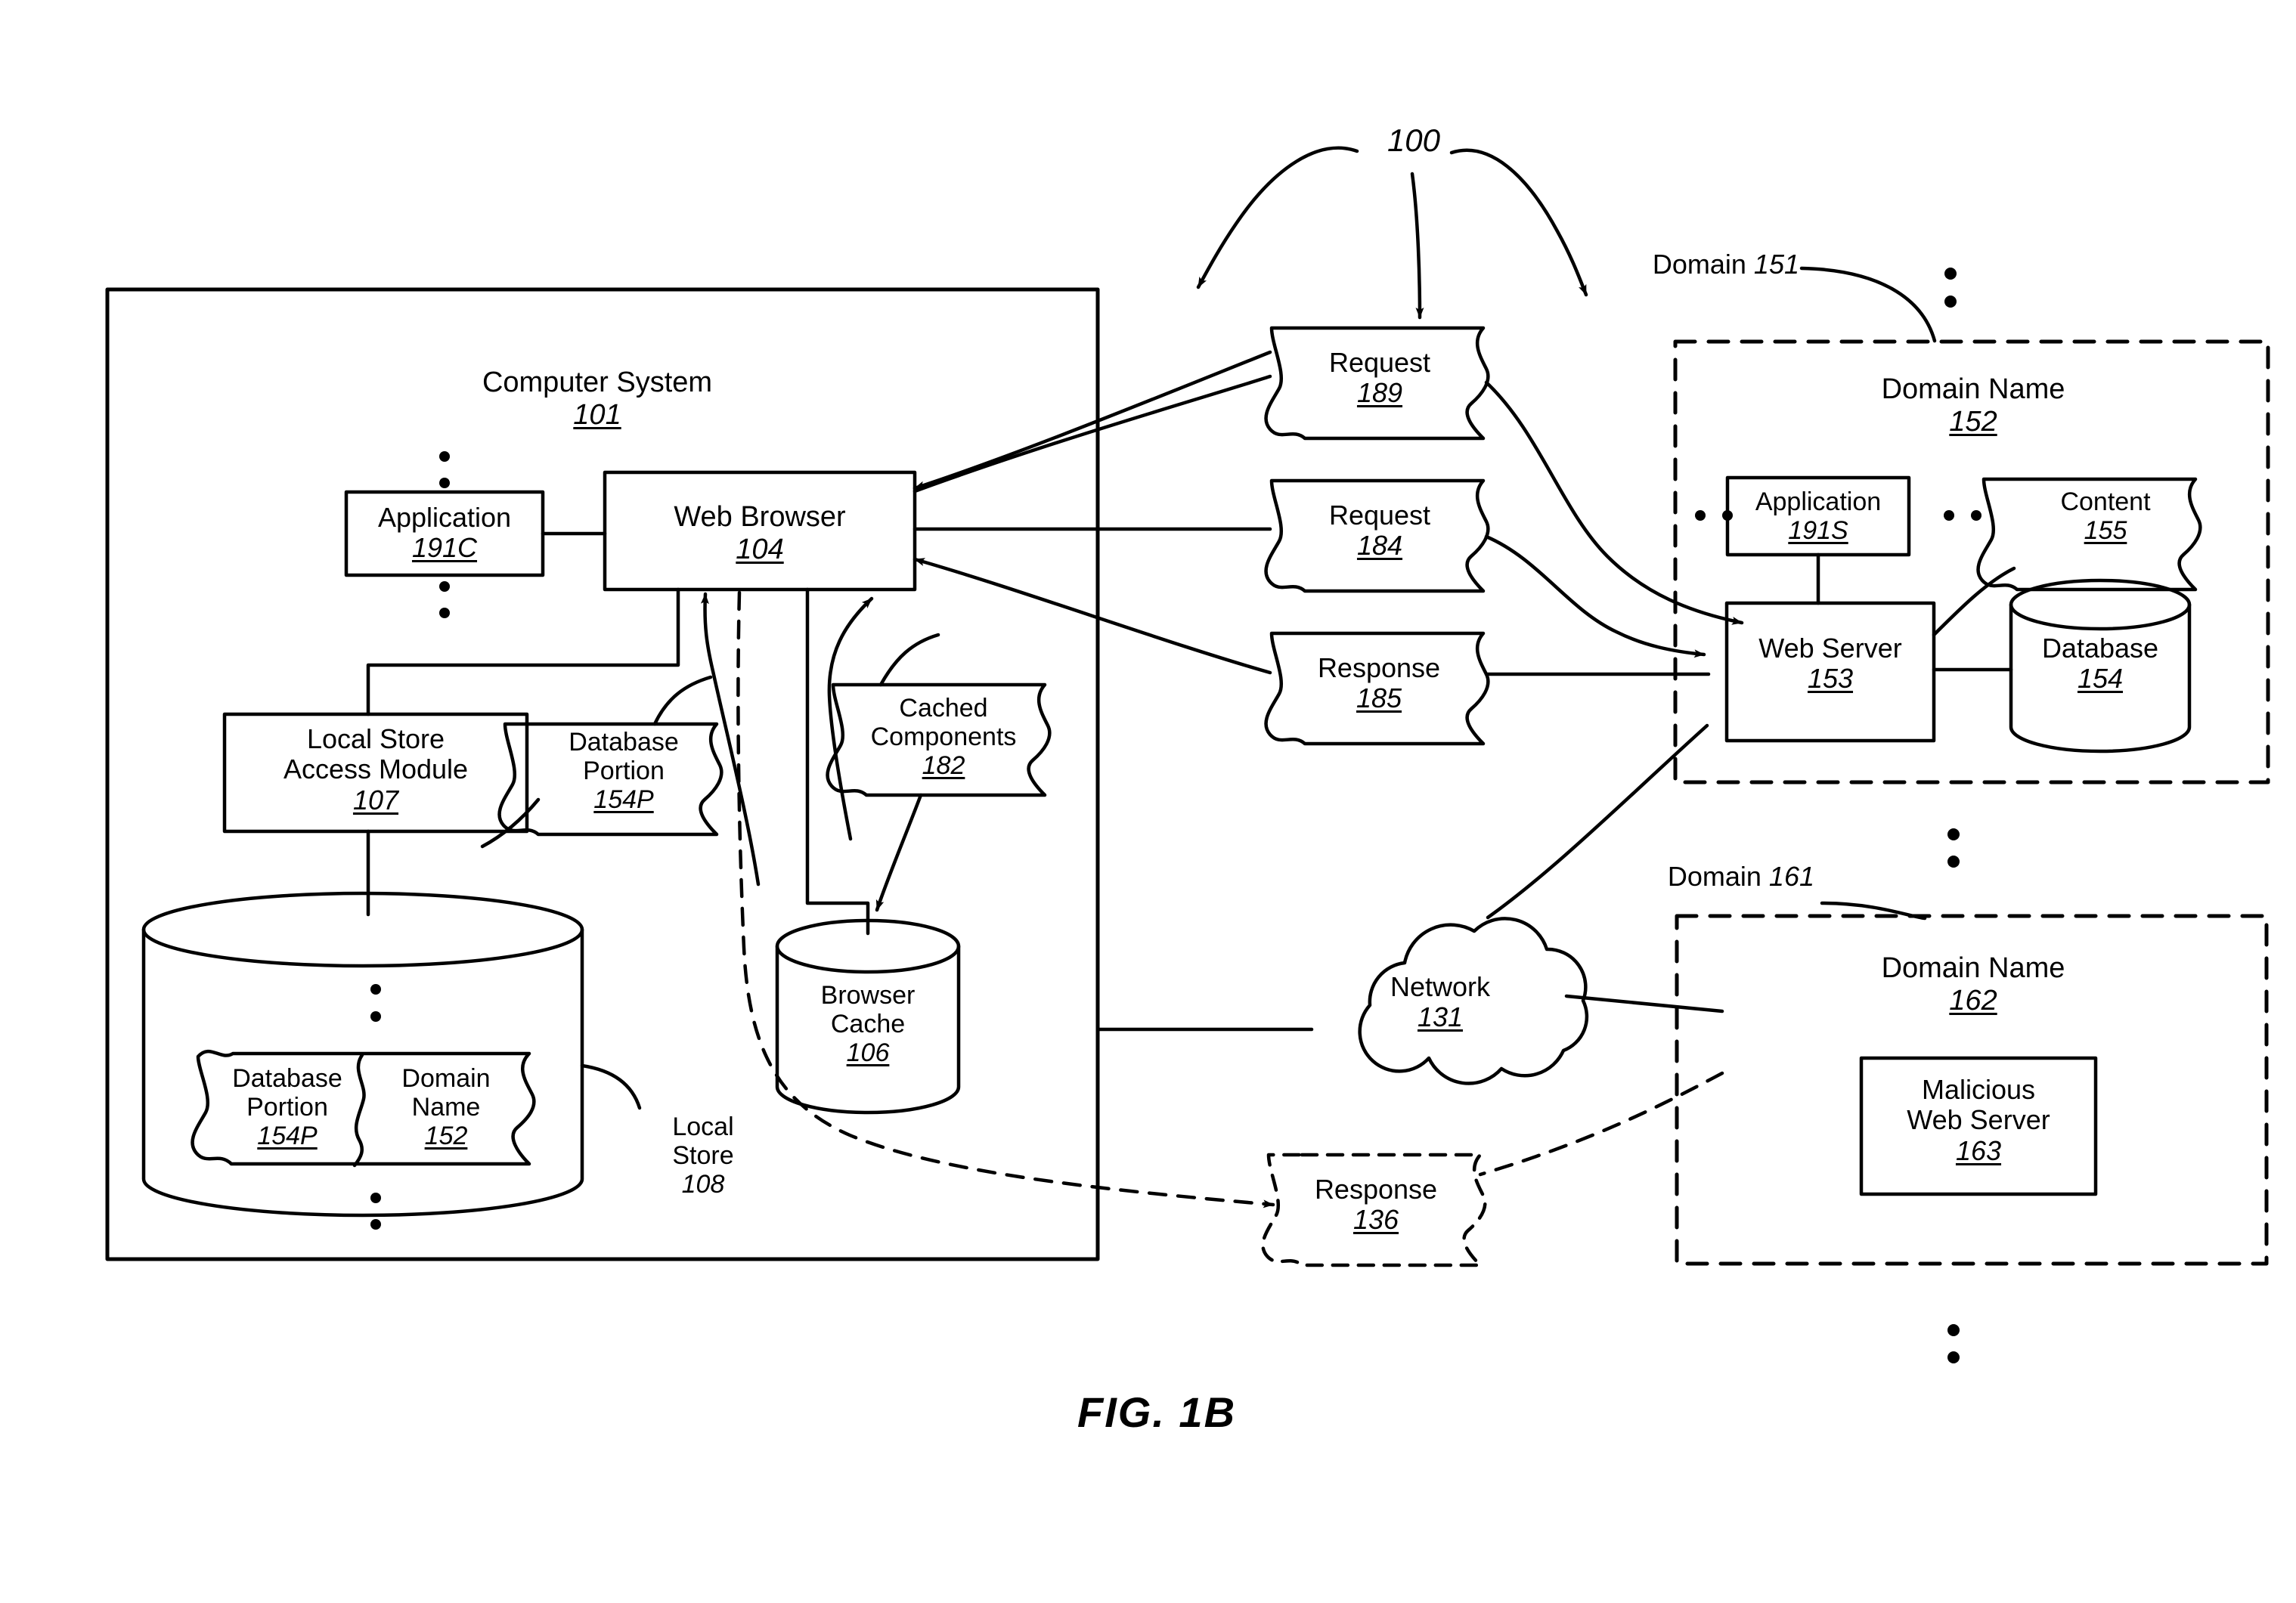 The image size is (2296, 1603). Describe the element at coordinates (1830, 649) in the screenshot. I see `web-server-title: Web Server` at that location.